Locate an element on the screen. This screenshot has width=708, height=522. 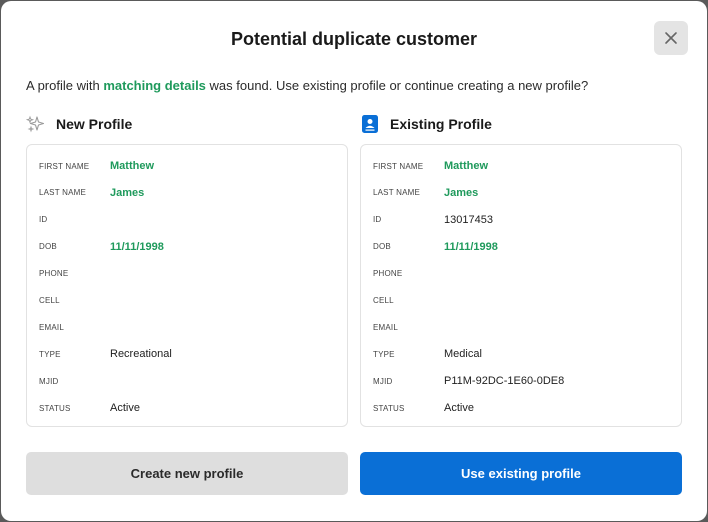
close-icon is located at coordinates (671, 38).